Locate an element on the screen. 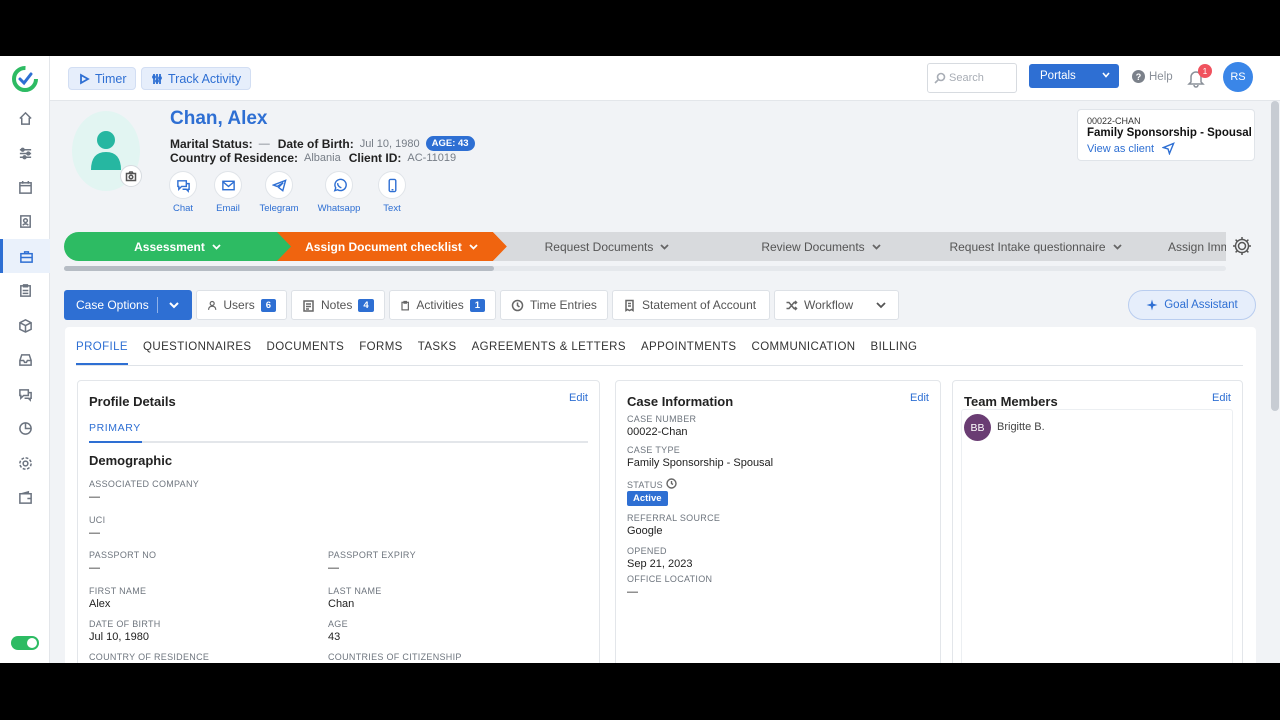  app-logo-icon is located at coordinates (25, 79).